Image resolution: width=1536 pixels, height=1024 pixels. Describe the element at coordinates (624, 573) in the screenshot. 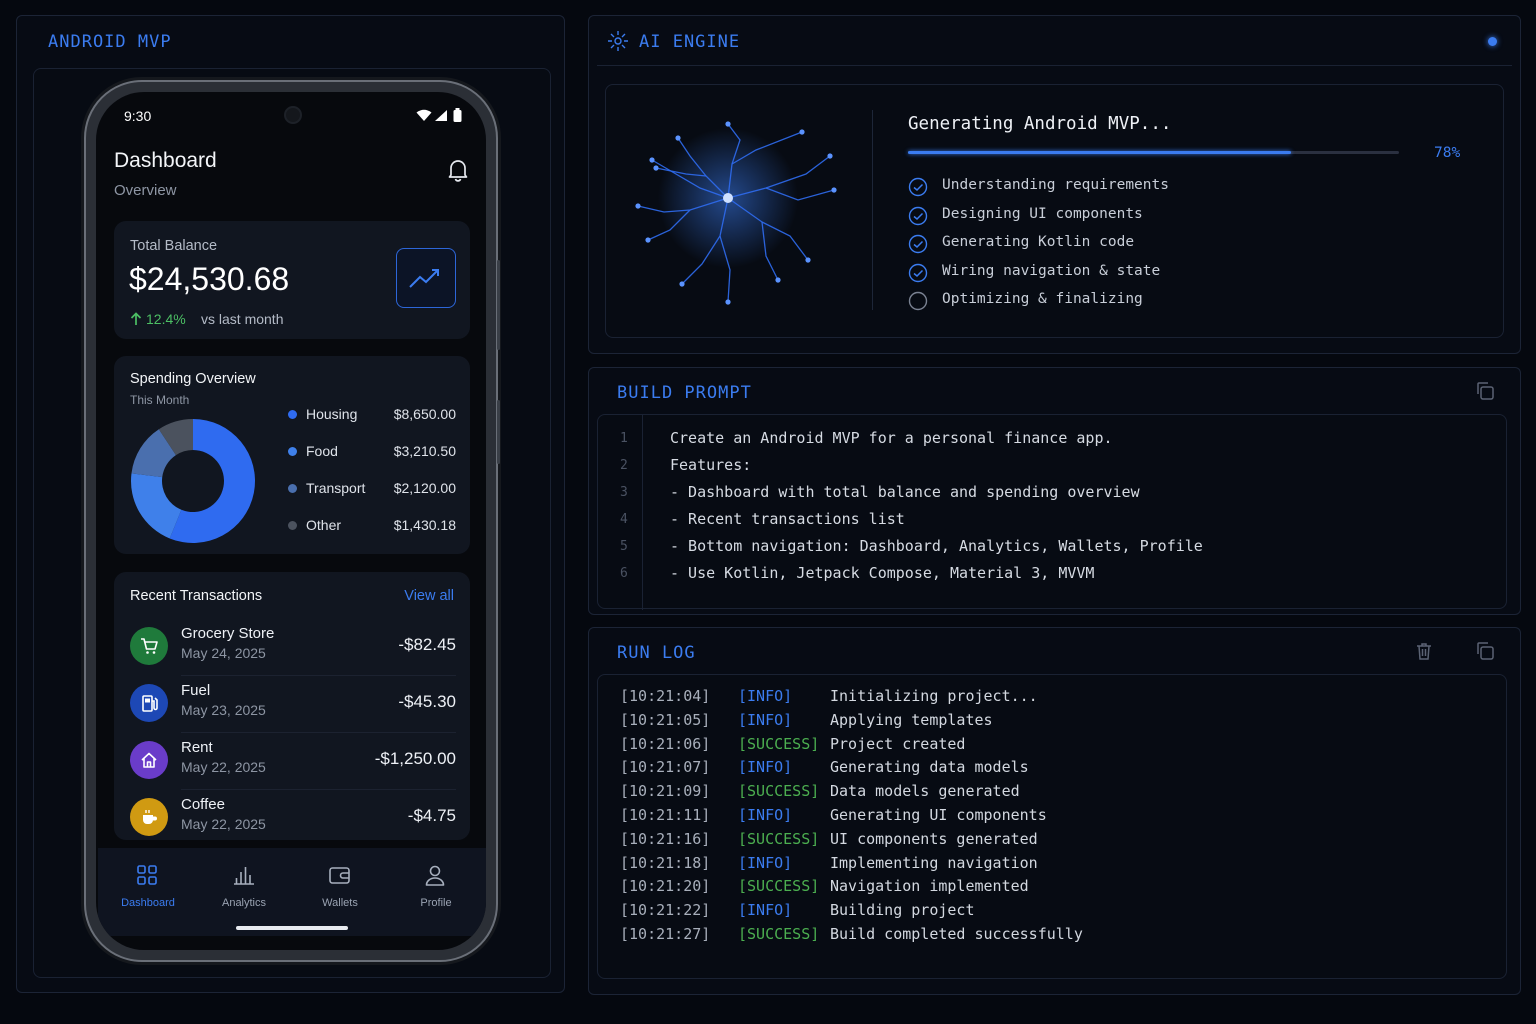

I see `line-number: 6` at that location.